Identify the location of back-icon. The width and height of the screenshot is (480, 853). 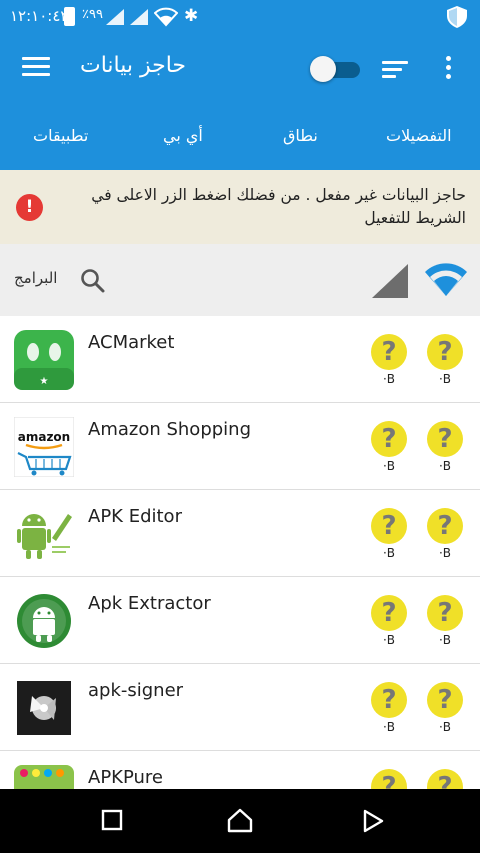
(373, 821).